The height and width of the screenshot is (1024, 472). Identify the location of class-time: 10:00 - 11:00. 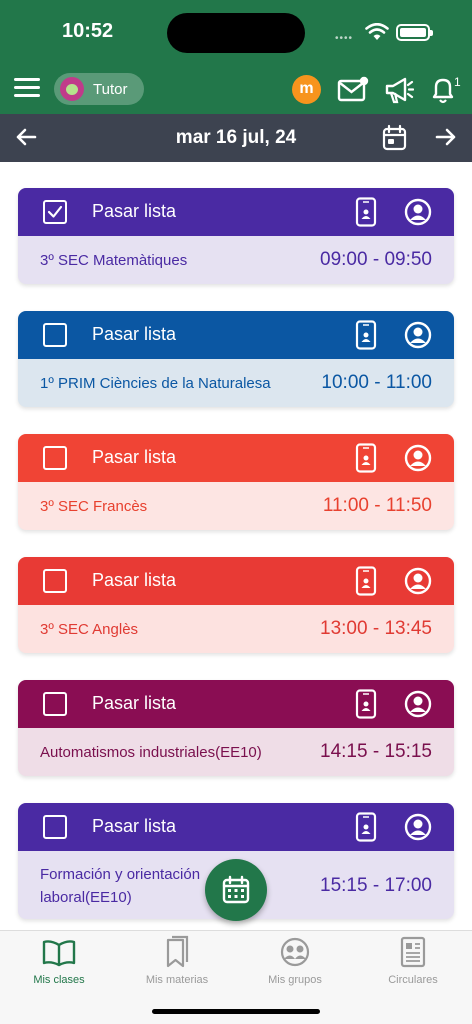
(376, 382).